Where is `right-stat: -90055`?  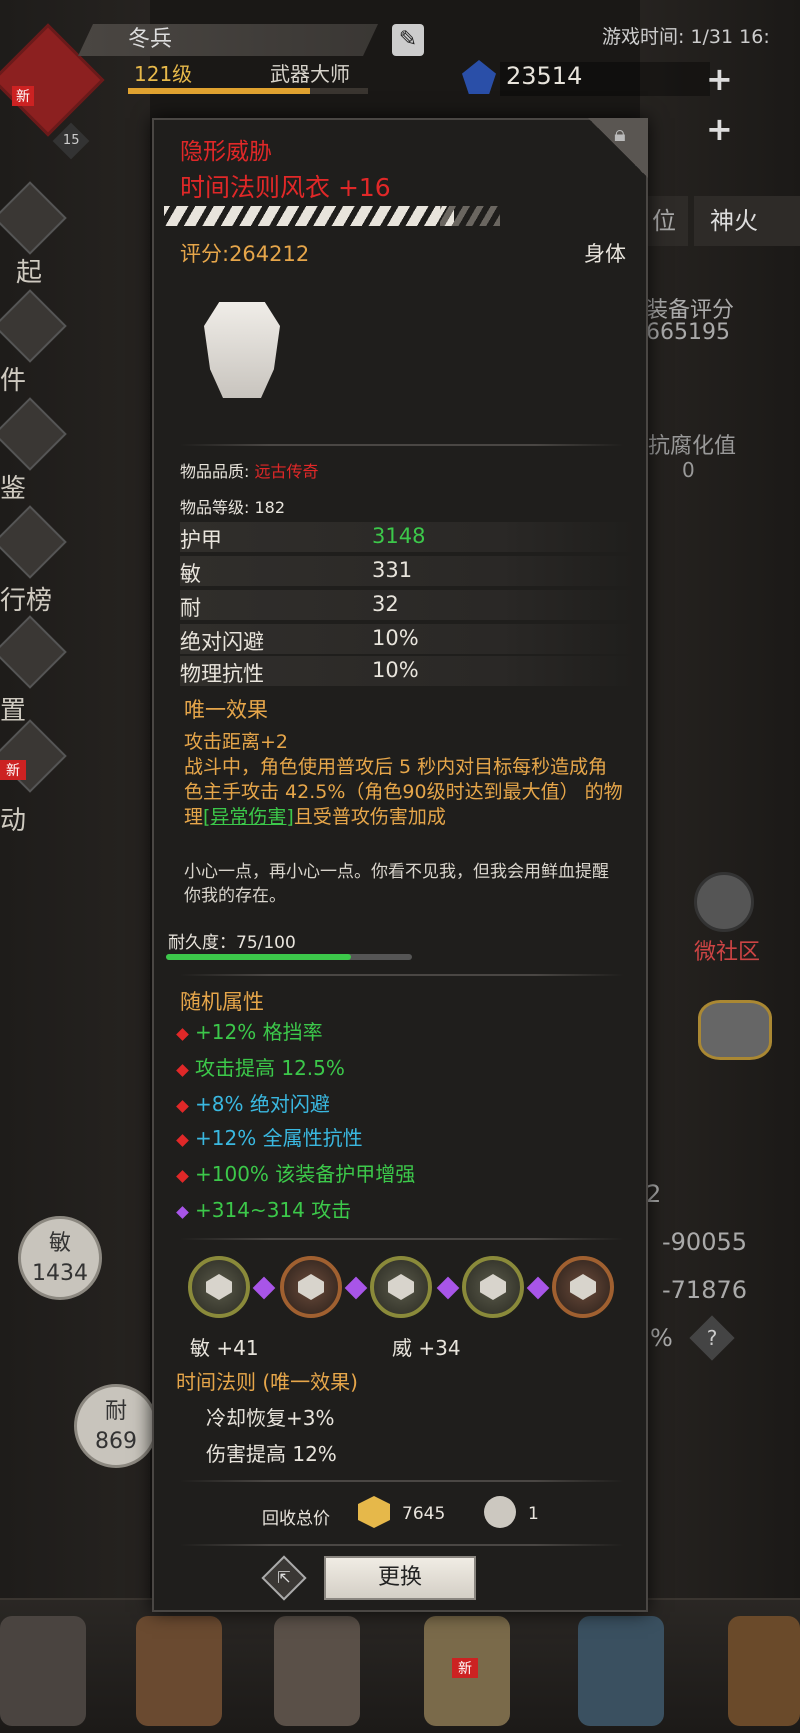
right-stat: -90055 is located at coordinates (705, 1242).